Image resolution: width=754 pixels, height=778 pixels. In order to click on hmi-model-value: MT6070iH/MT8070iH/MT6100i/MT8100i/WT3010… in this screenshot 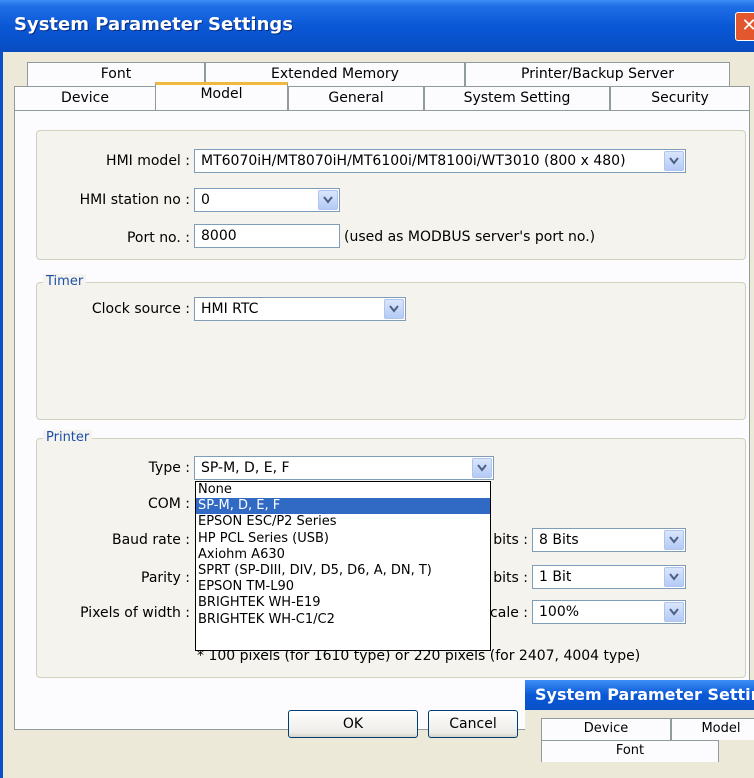, I will do `click(413, 161)`.